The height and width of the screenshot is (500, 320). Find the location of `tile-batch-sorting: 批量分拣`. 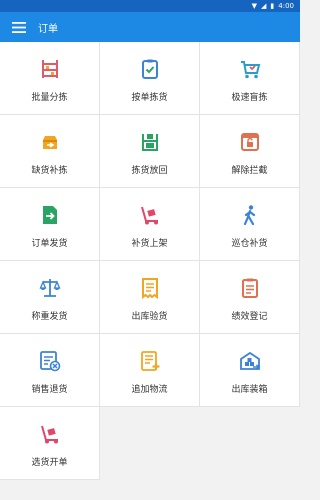

tile-batch-sorting: 批量分拣 is located at coordinates (50, 78).